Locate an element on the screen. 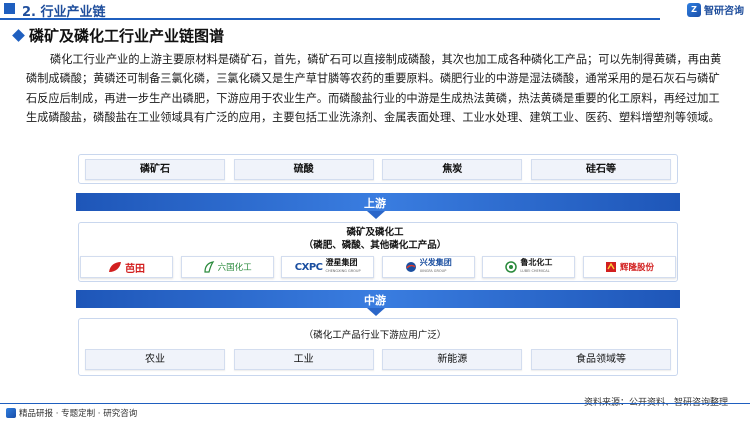  circle-logo is located at coordinates (511, 267).